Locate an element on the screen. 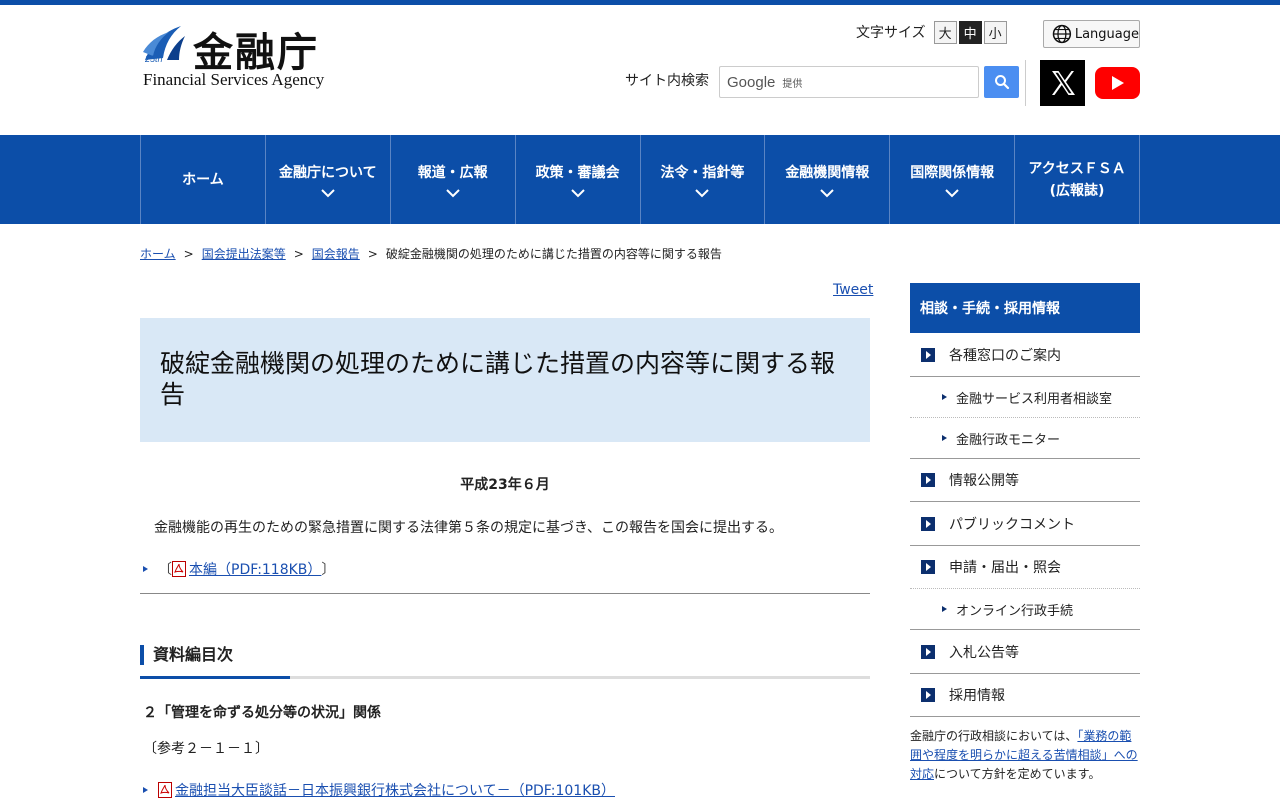 Image resolution: width=1280 pixels, height=800 pixels. sidebar-item-public-comment: パブリックコメント is located at coordinates (1025, 524).